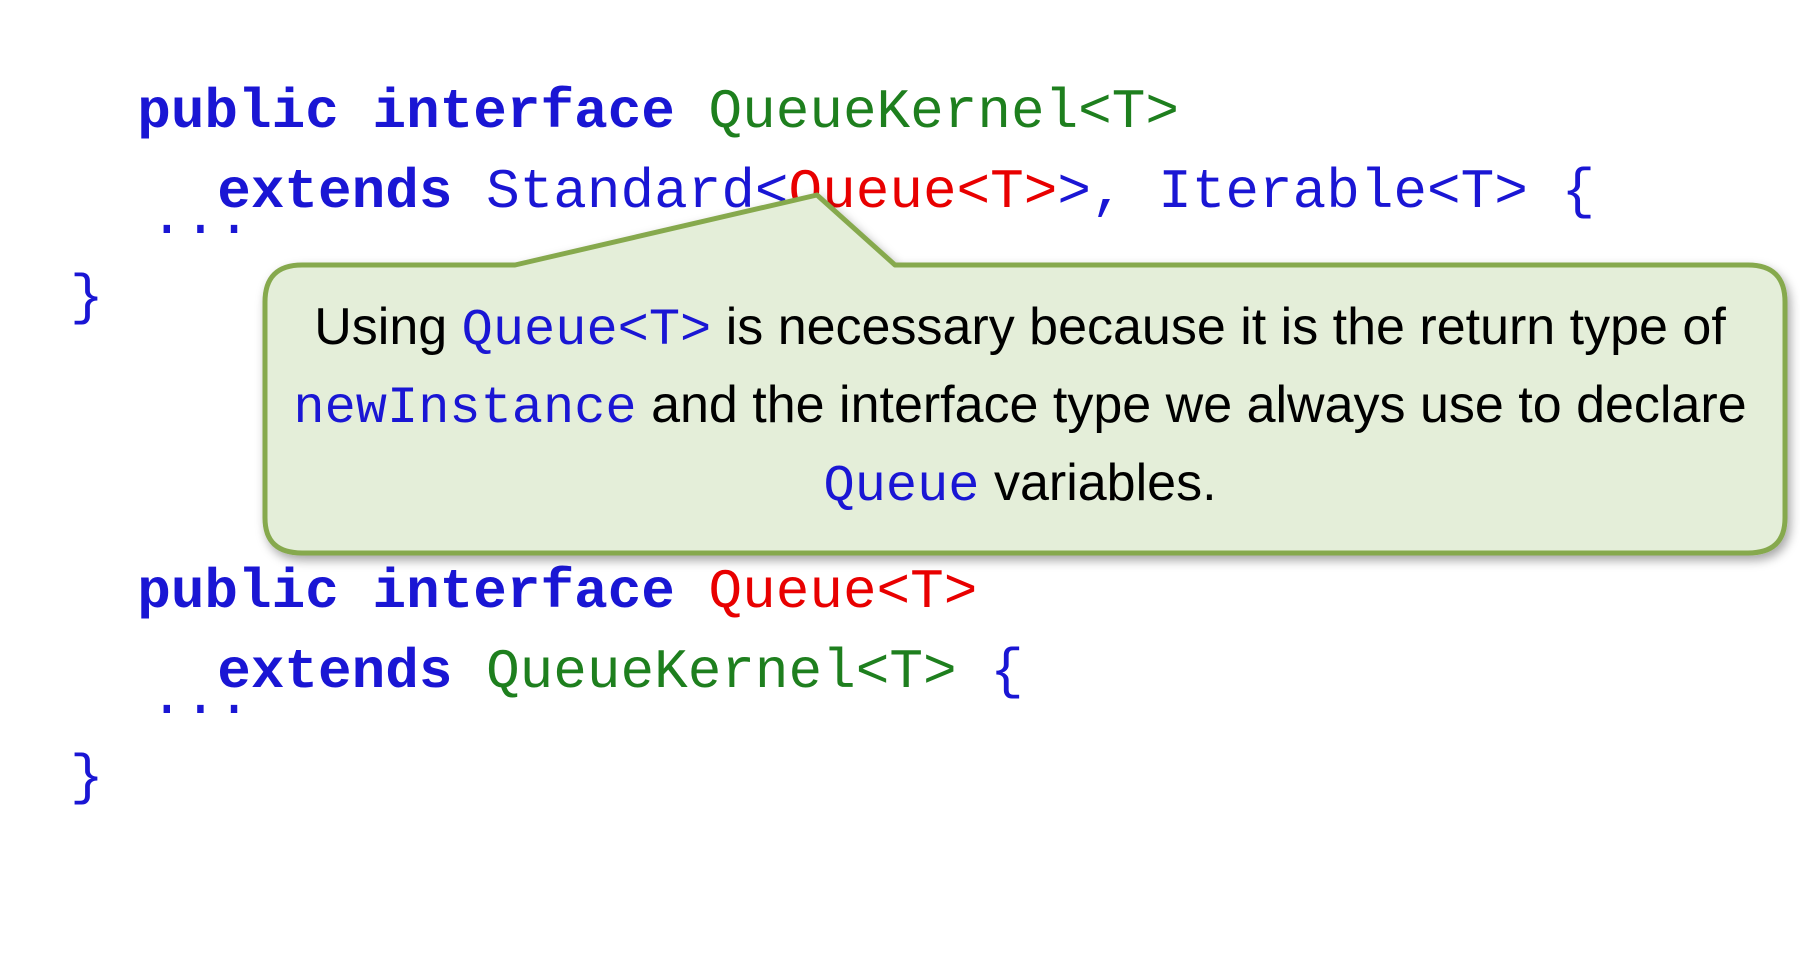 This screenshot has height=974, width=1800. What do you see at coordinates (1098, 483) in the screenshot?
I see `callout-part-4: variables.` at bounding box center [1098, 483].